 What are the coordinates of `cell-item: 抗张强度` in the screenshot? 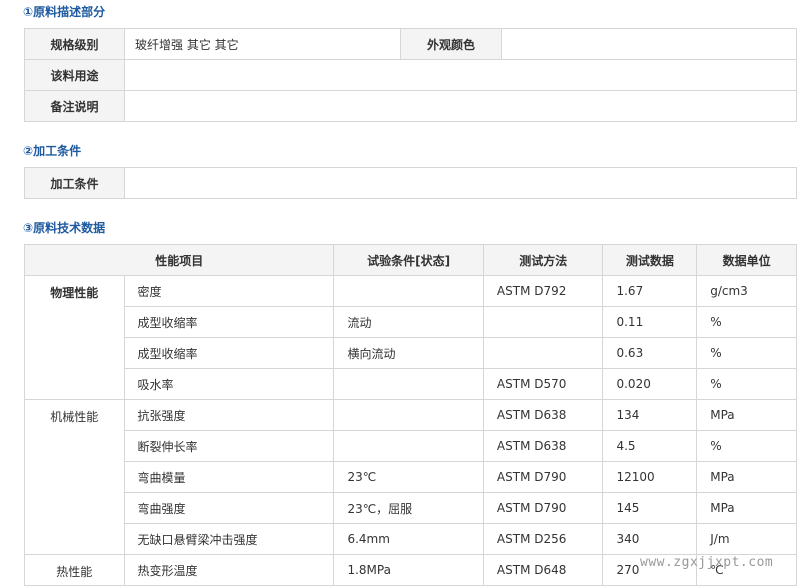 It's located at (229, 415).